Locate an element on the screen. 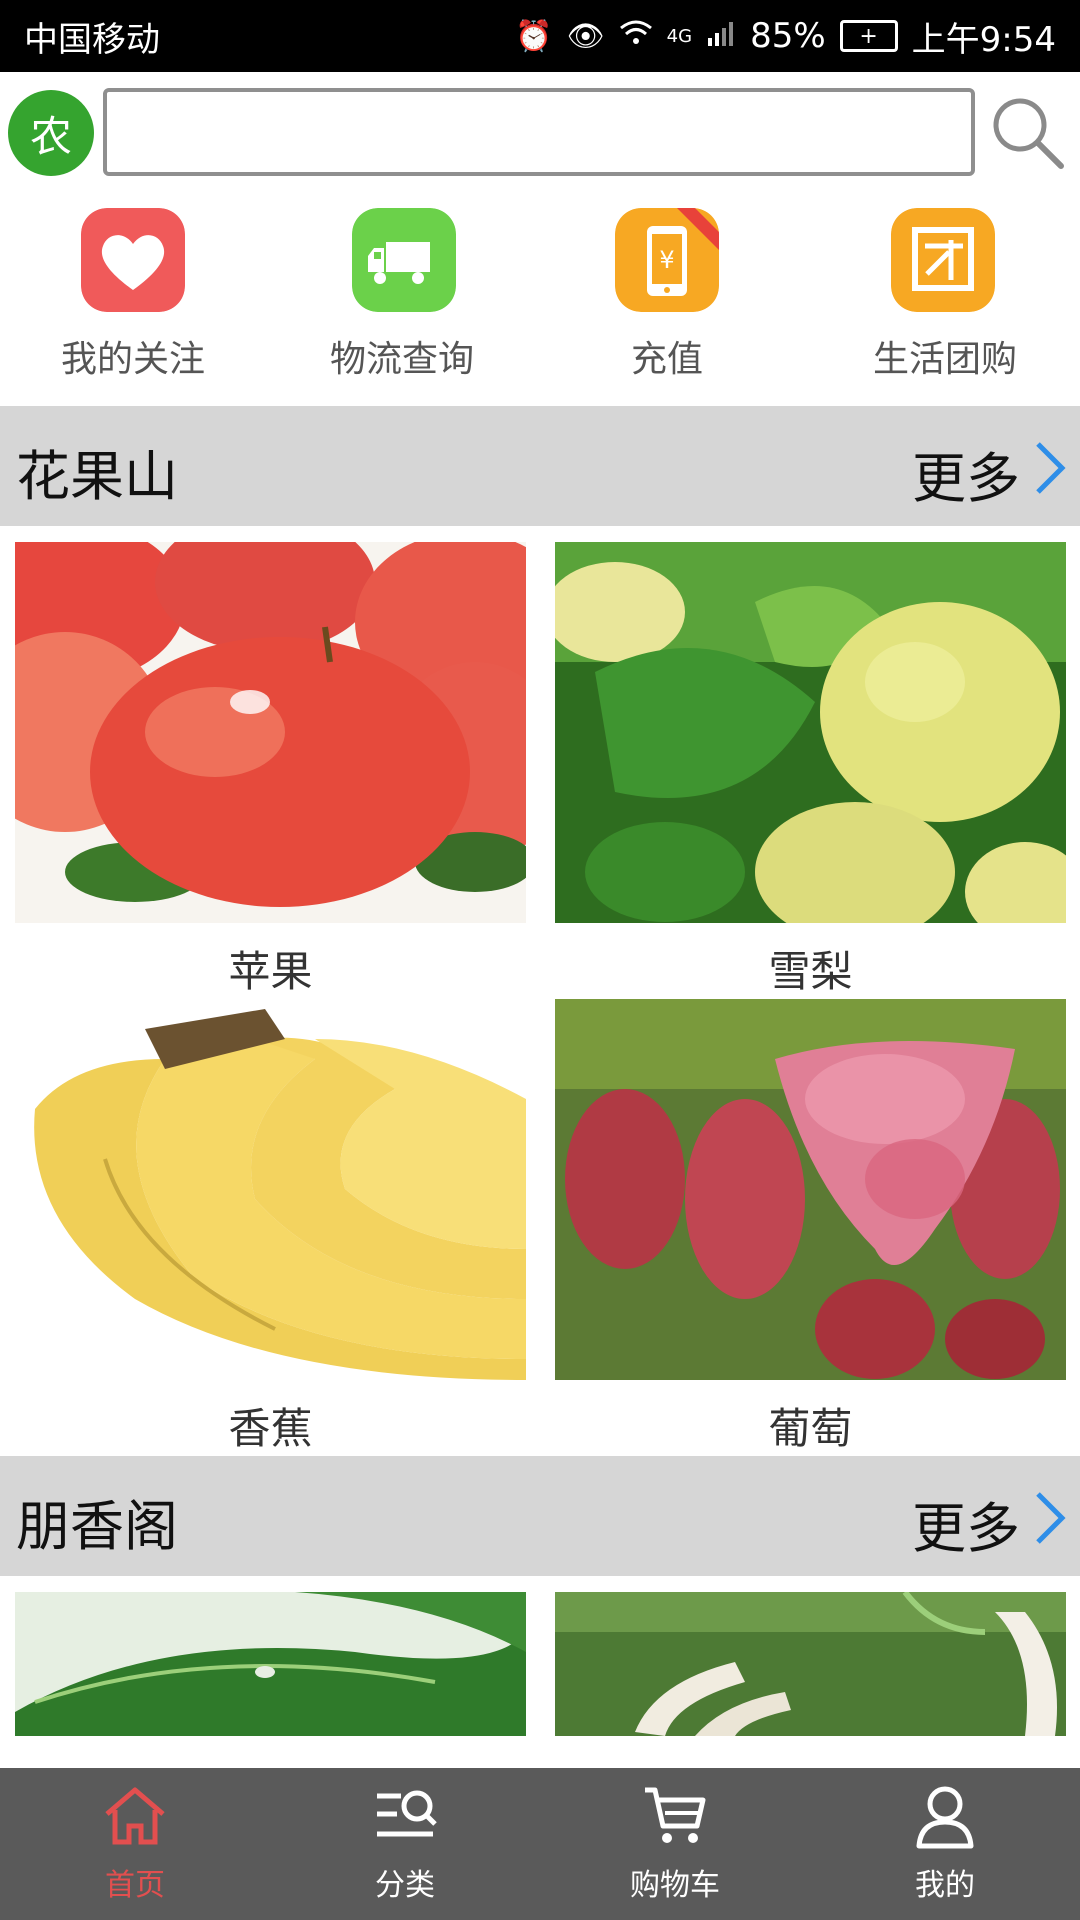 The image size is (1080, 1920). clock: 上午9:54 is located at coordinates (983, 39).